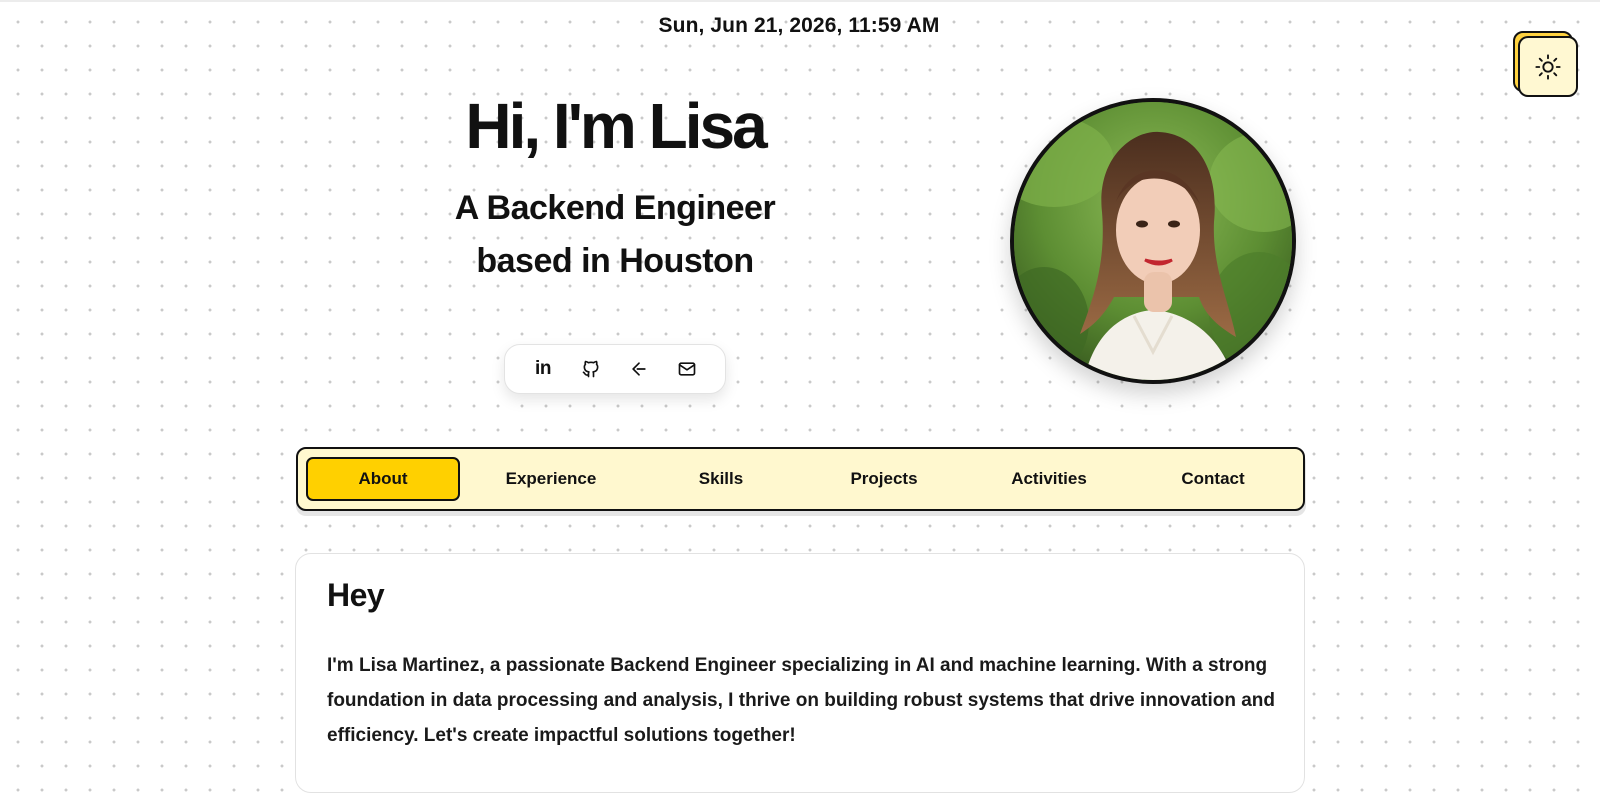 The width and height of the screenshot is (1600, 793). I want to click on tab-activities: Activities, so click(1049, 479).